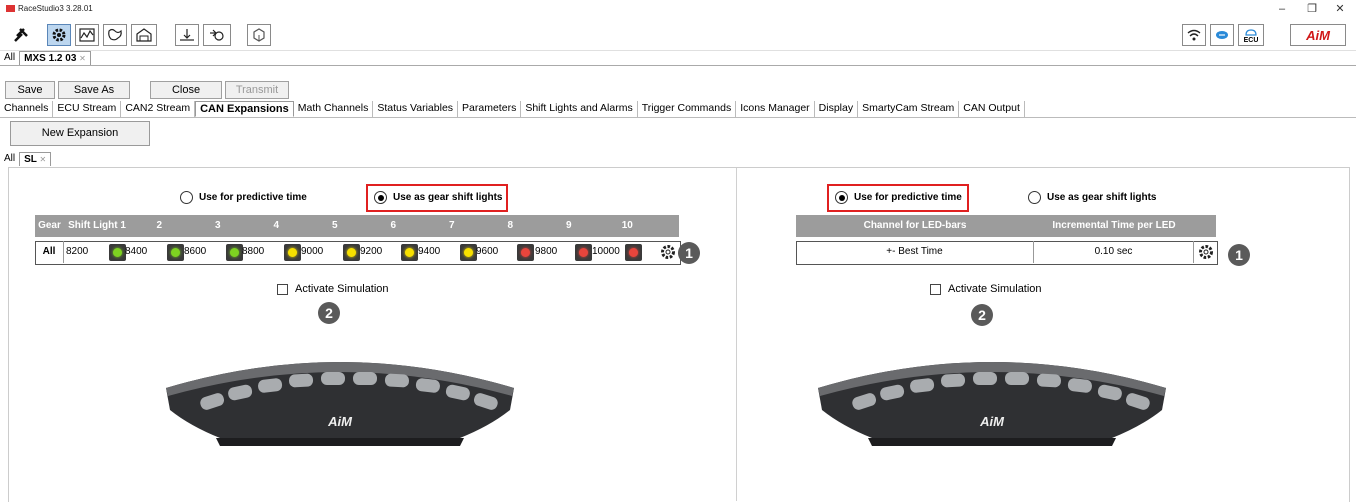 The height and width of the screenshot is (502, 1356). I want to click on tab-status-variables: Status Variables, so click(416, 109).